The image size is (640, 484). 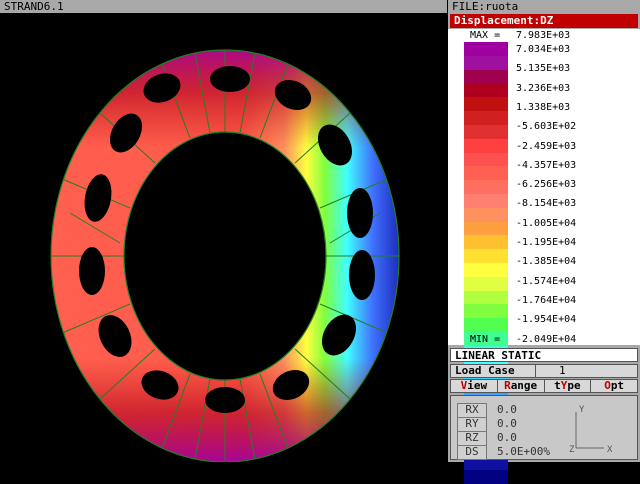 I want to click on svg-text: Y, so click(x=582, y=410).